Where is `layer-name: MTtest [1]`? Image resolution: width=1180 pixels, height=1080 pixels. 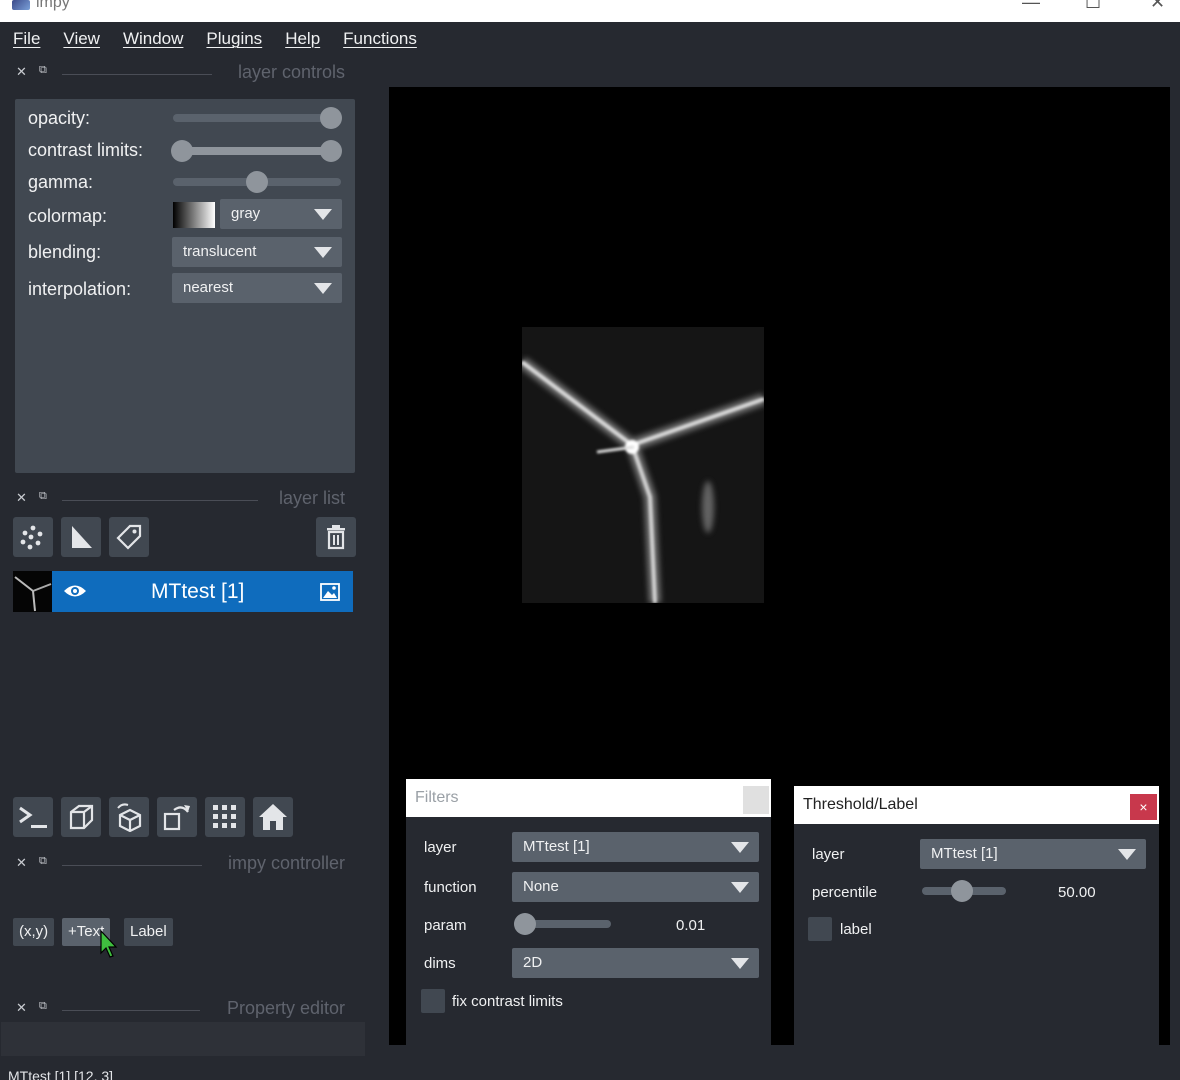
layer-name: MTtest [1] is located at coordinates (197, 592).